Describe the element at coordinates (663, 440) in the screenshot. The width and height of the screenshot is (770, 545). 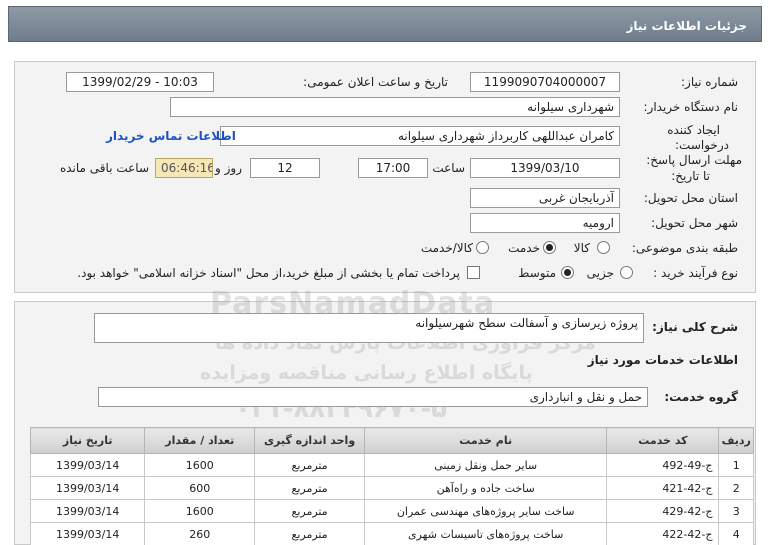
I see `col-code-header: کد خدمت` at that location.